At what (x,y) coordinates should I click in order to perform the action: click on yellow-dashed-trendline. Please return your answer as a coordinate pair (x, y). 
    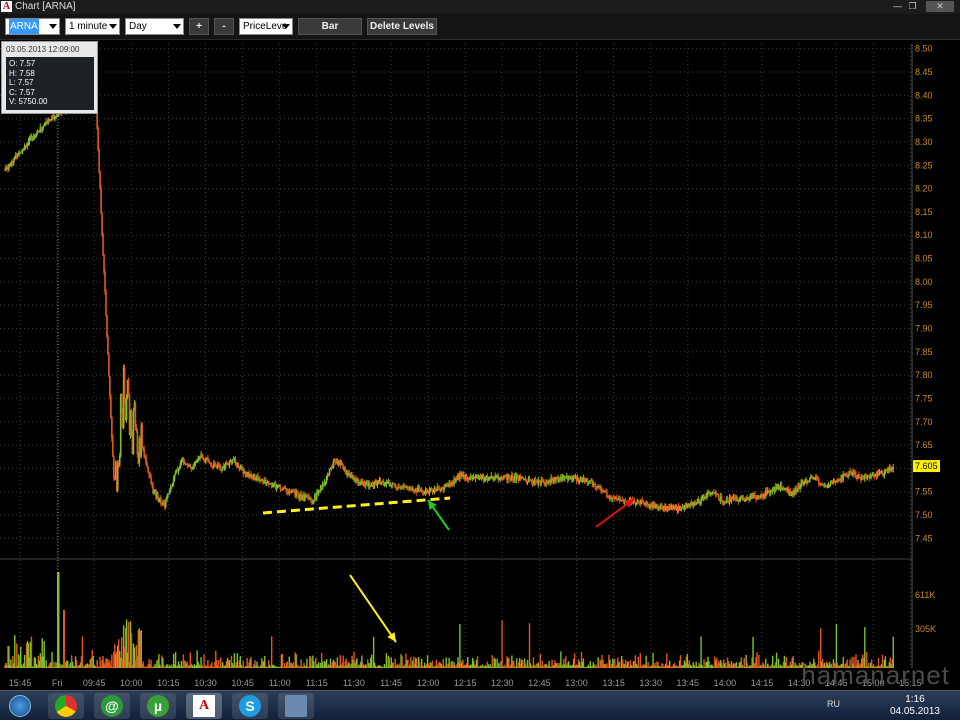
    Looking at the image, I should click on (356, 505).